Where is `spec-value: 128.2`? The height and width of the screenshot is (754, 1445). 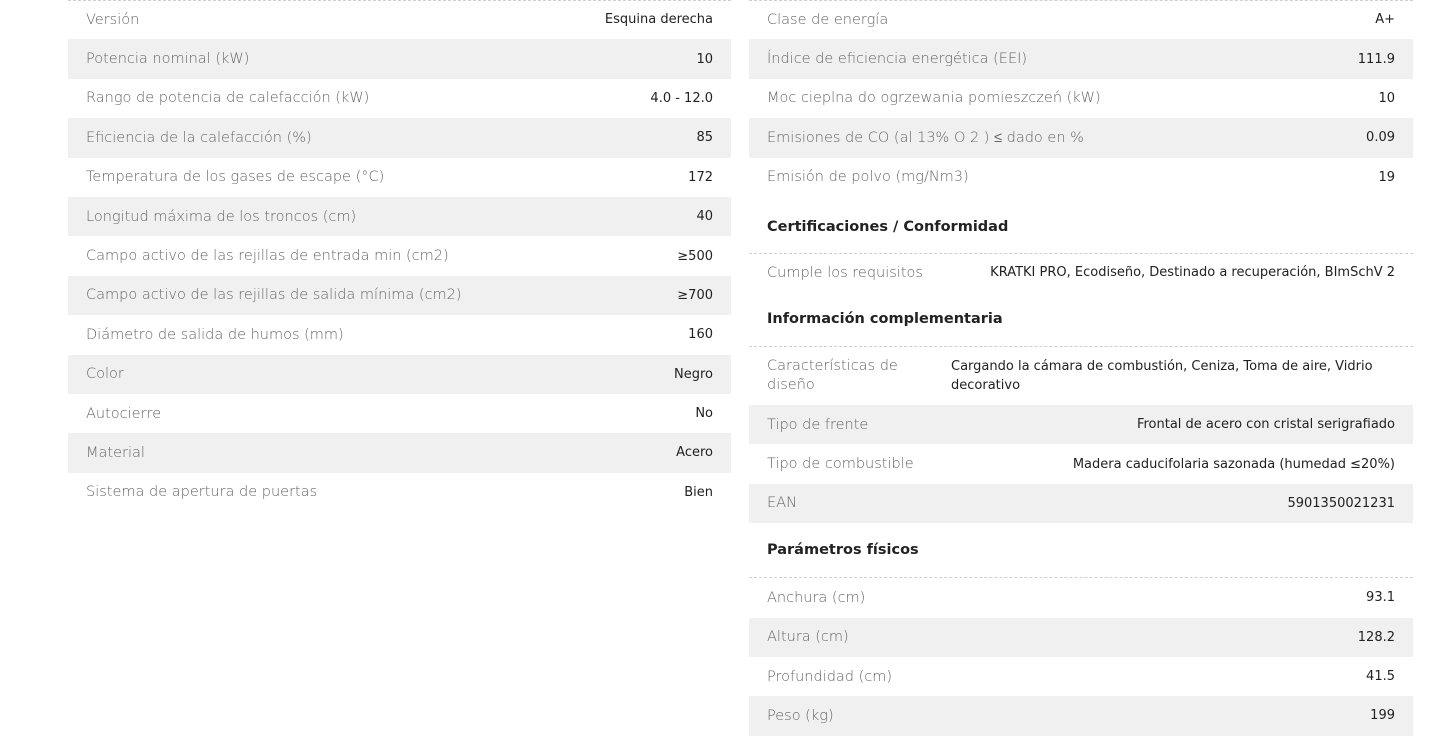 spec-value: 128.2 is located at coordinates (1376, 637).